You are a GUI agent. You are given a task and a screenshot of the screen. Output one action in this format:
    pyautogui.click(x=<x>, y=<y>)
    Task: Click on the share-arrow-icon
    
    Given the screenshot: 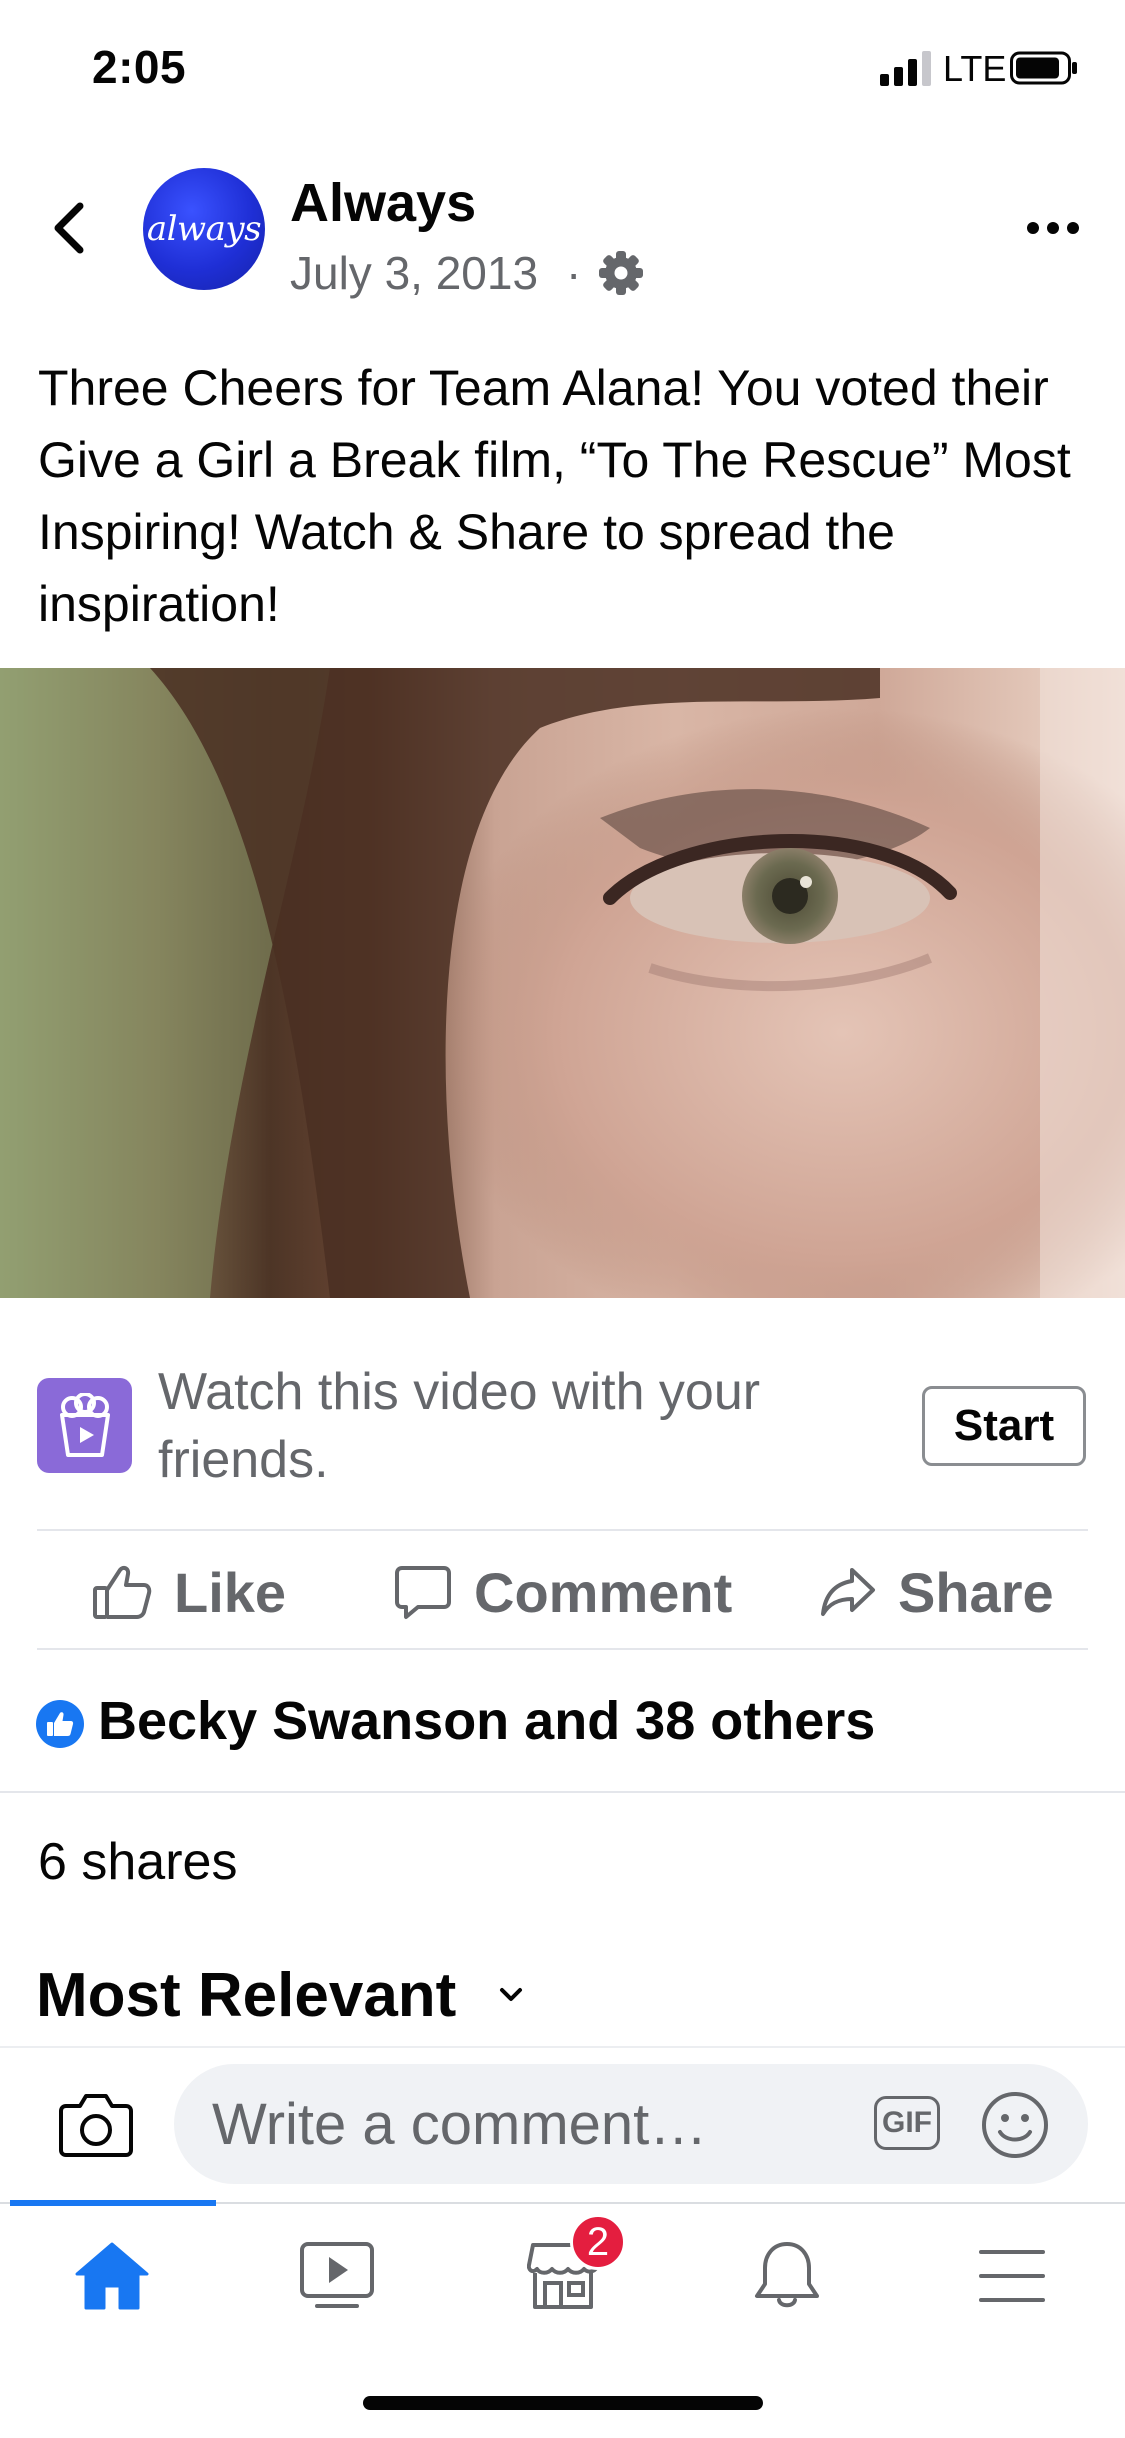 What is the action you would take?
    pyautogui.click(x=848, y=1592)
    